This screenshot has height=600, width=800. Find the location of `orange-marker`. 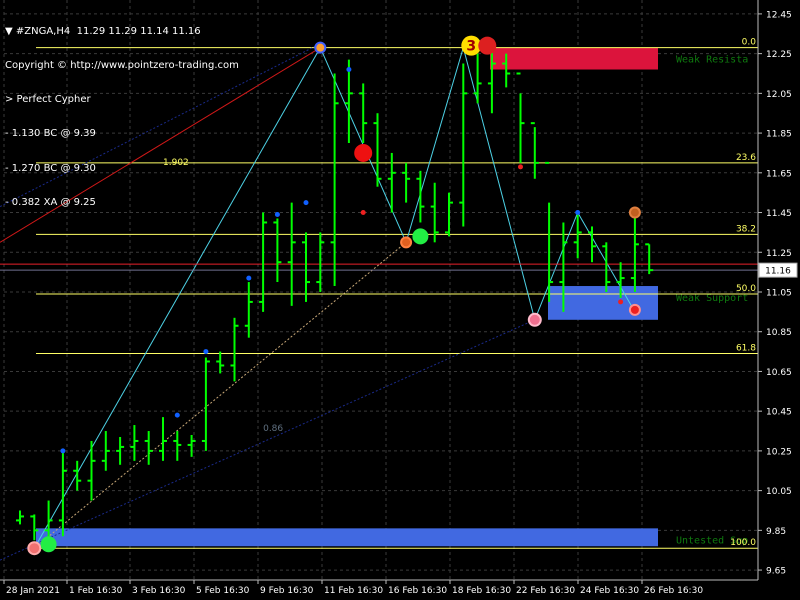

orange-marker is located at coordinates (634, 212).